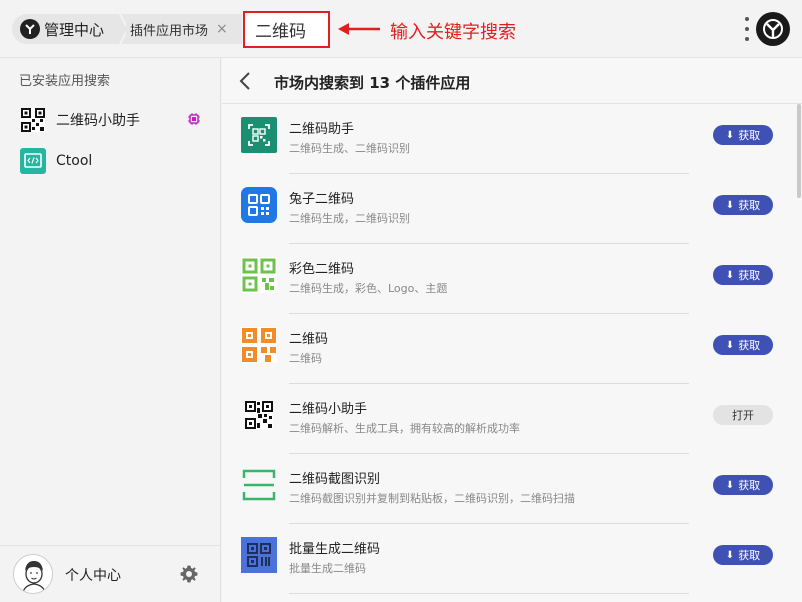 Image resolution: width=802 pixels, height=602 pixels. What do you see at coordinates (489, 593) in the screenshot?
I see `divider` at bounding box center [489, 593].